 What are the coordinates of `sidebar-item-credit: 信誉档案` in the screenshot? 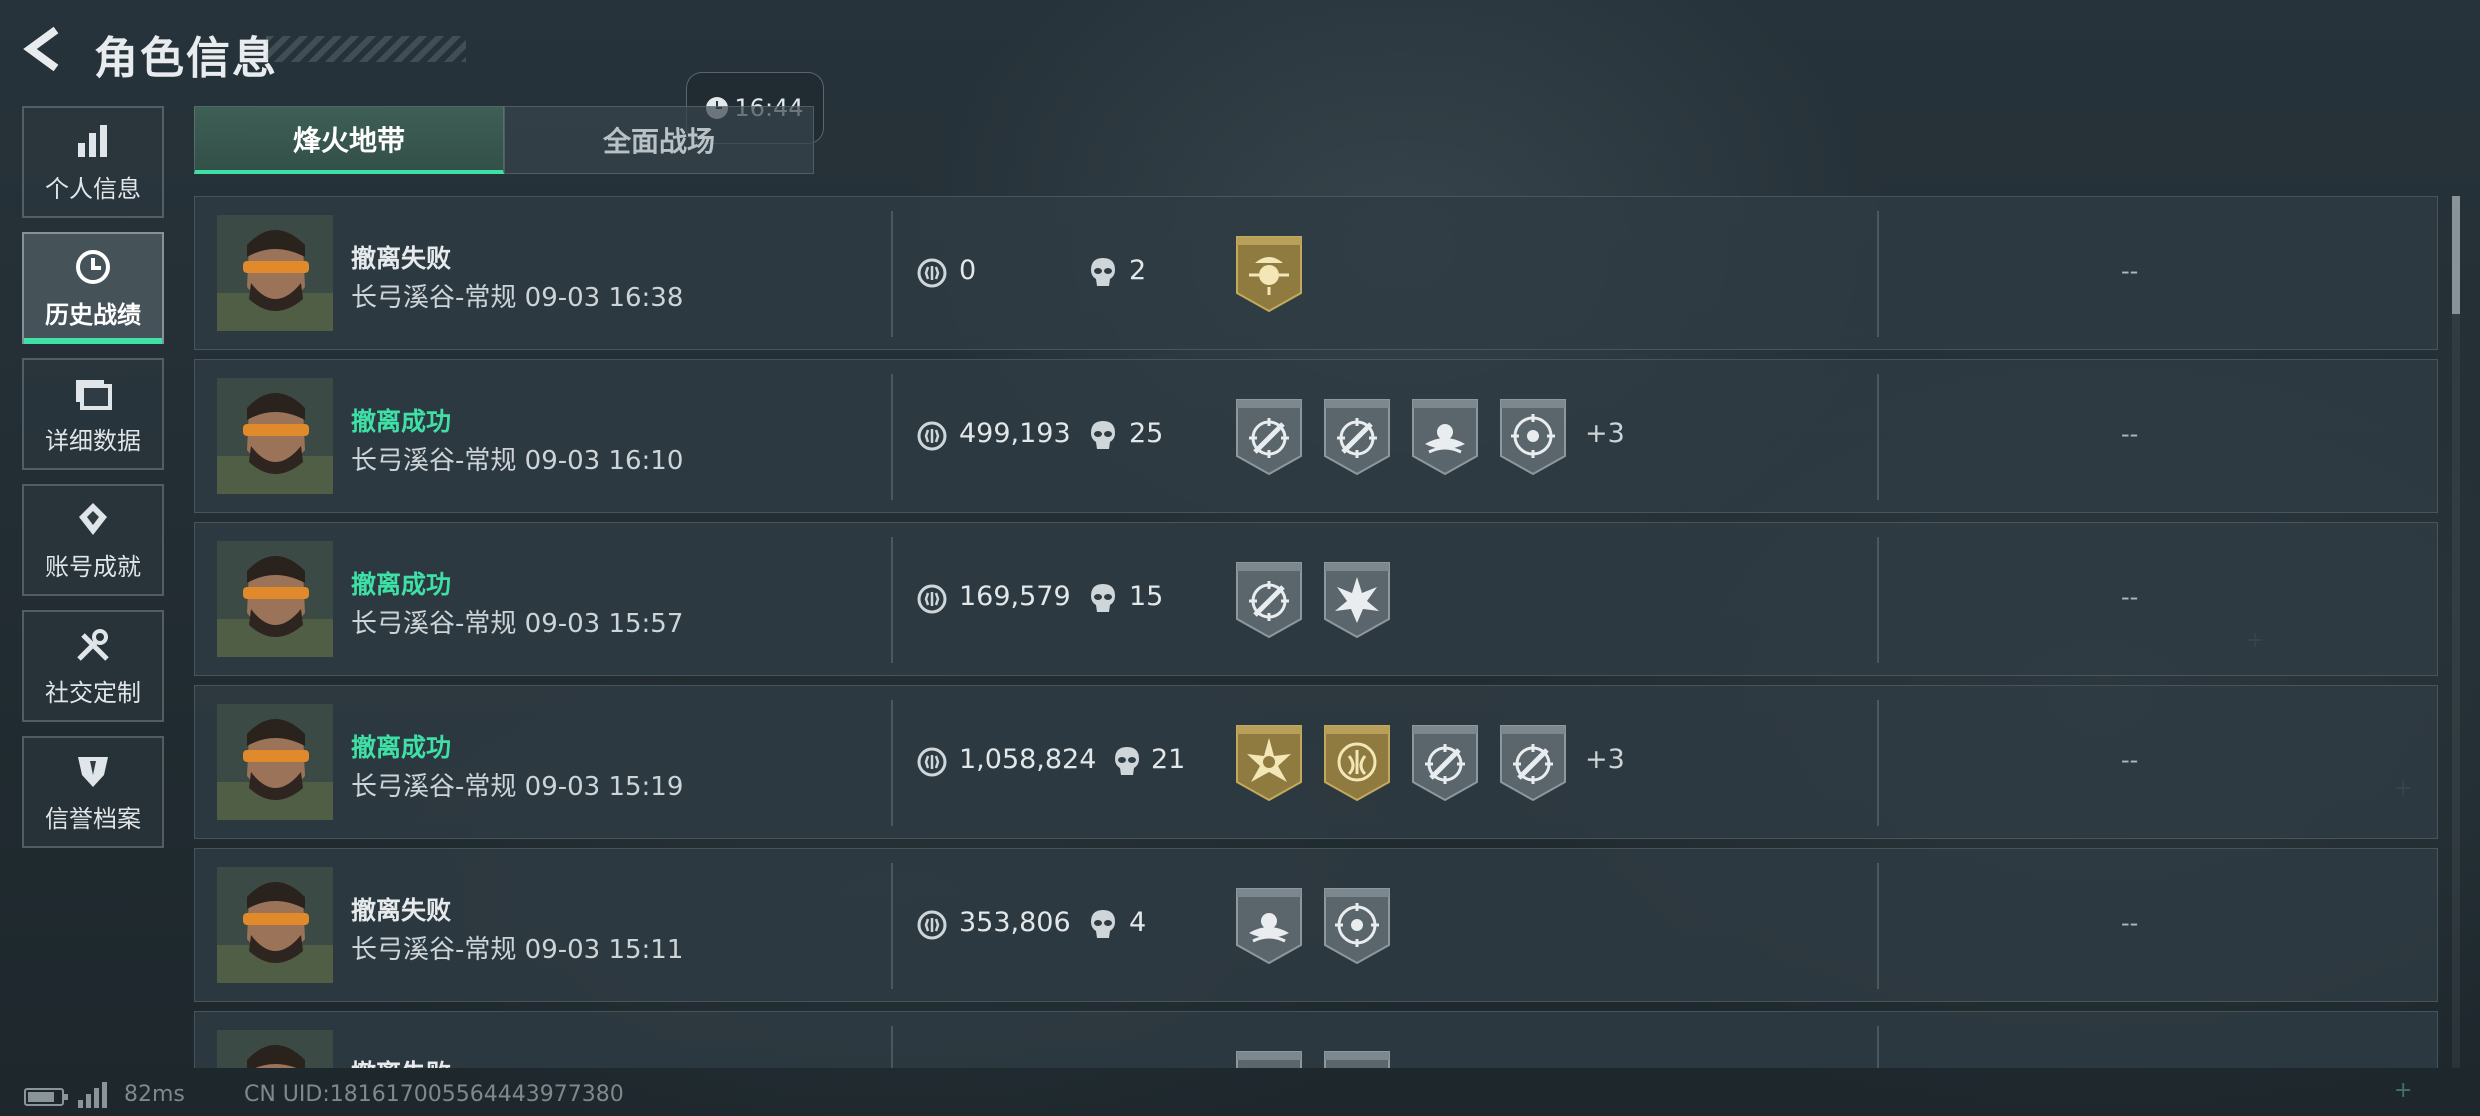 It's located at (93, 792).